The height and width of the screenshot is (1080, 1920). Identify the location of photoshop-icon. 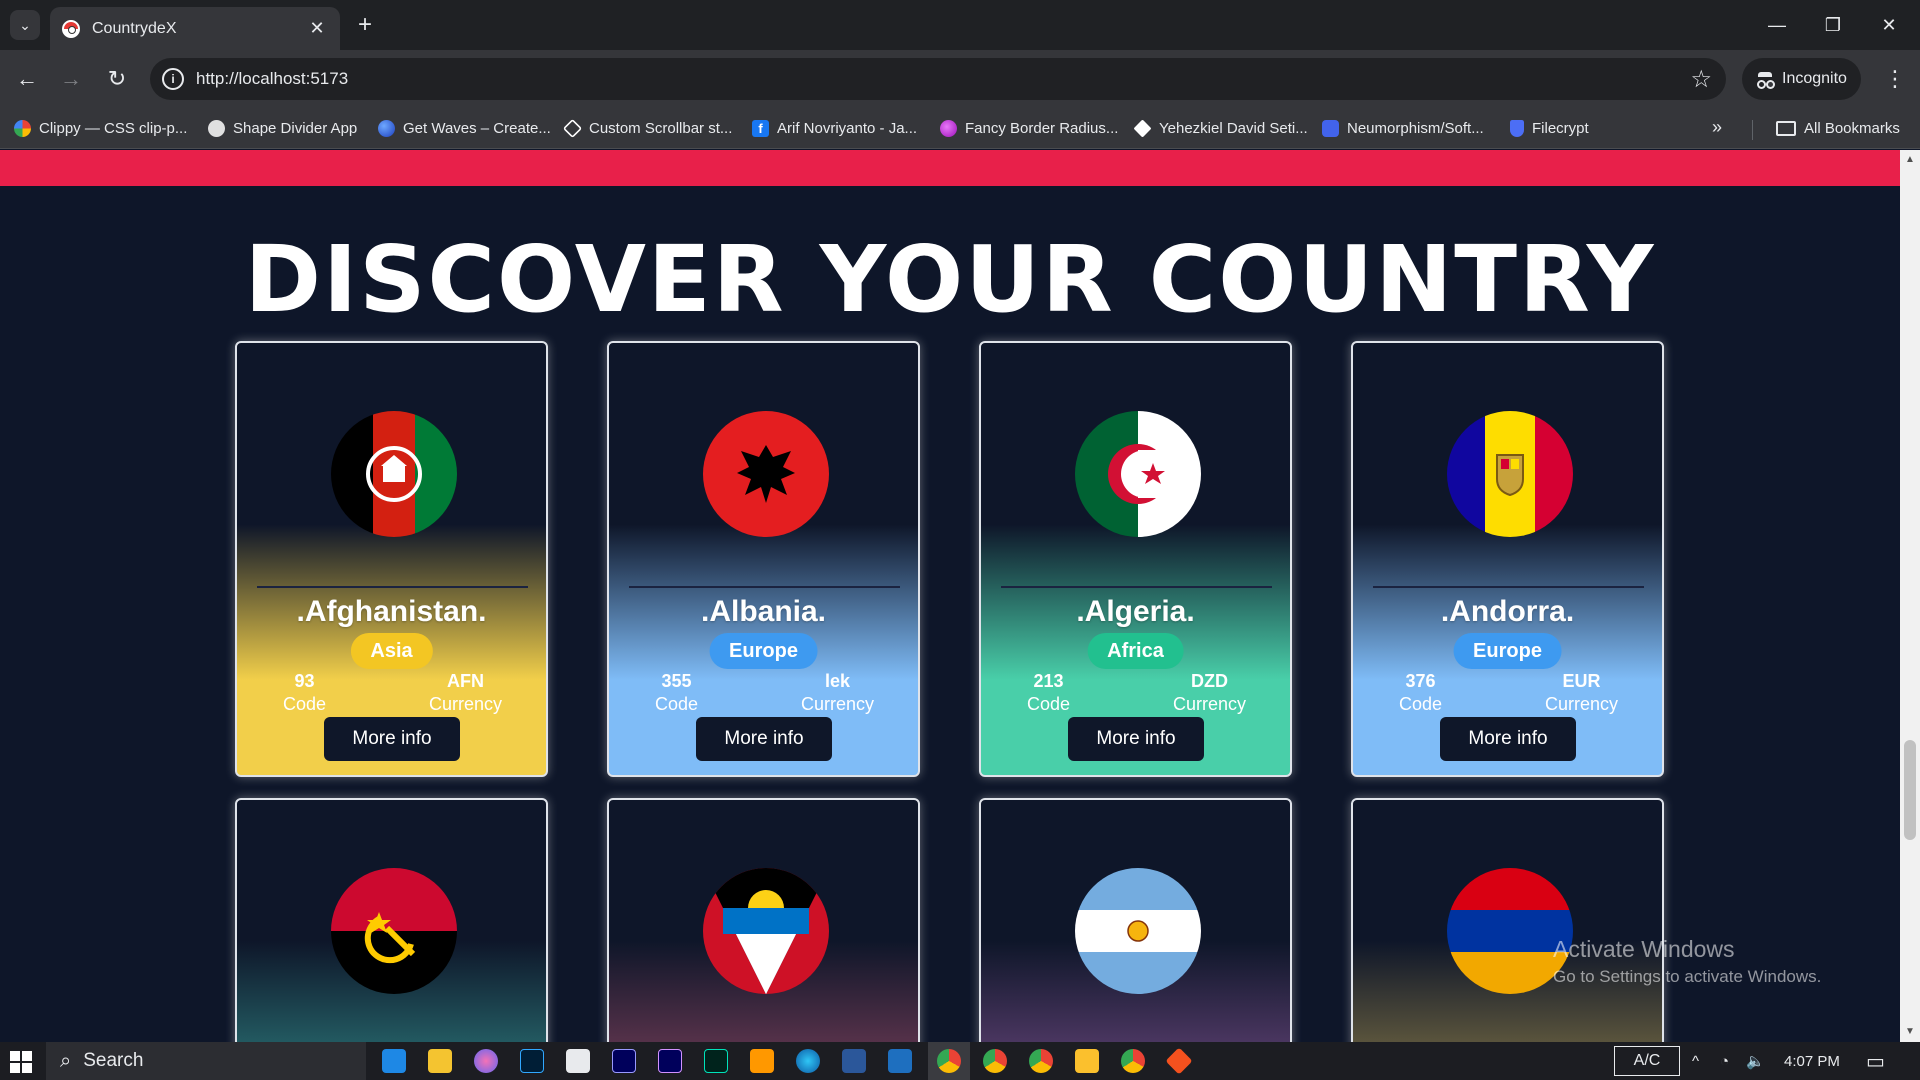
(532, 1061).